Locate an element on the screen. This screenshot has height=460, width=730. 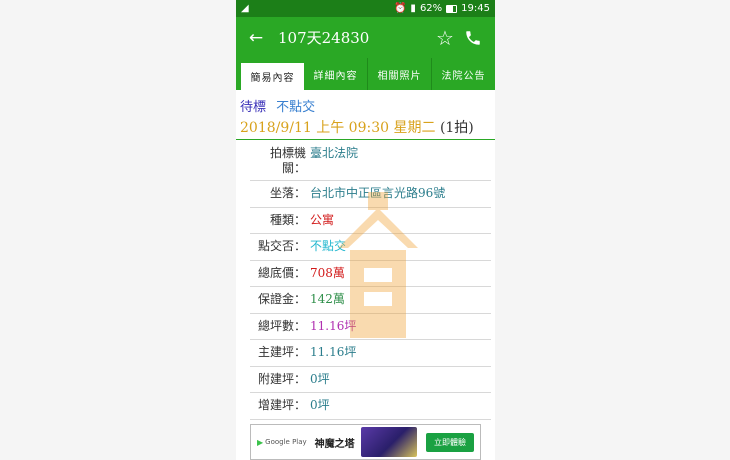
auction-date: 2018/9/11 上午 09:30 星期二 (1拍) is located at coordinates (365, 127).